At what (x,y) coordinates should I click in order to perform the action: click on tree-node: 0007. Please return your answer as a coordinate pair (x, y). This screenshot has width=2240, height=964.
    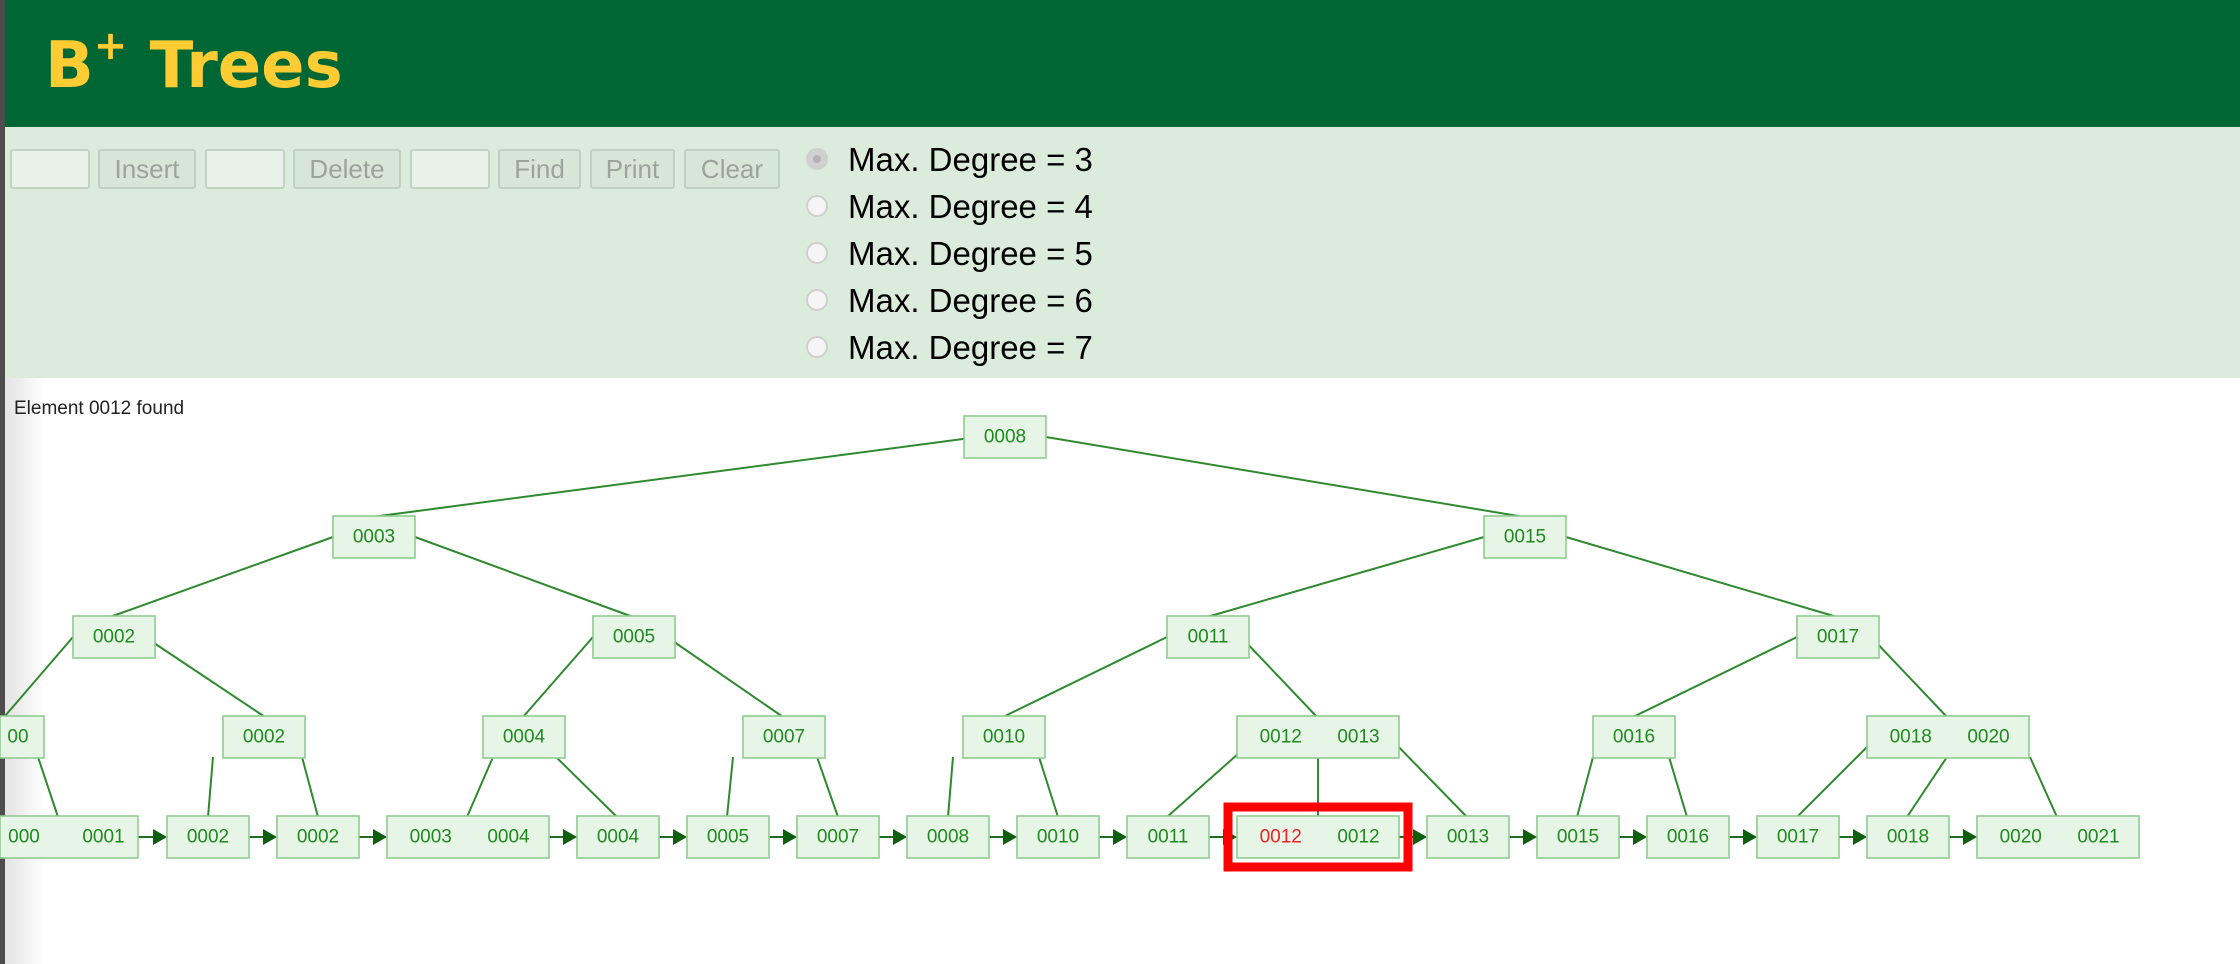
    Looking at the image, I should click on (784, 737).